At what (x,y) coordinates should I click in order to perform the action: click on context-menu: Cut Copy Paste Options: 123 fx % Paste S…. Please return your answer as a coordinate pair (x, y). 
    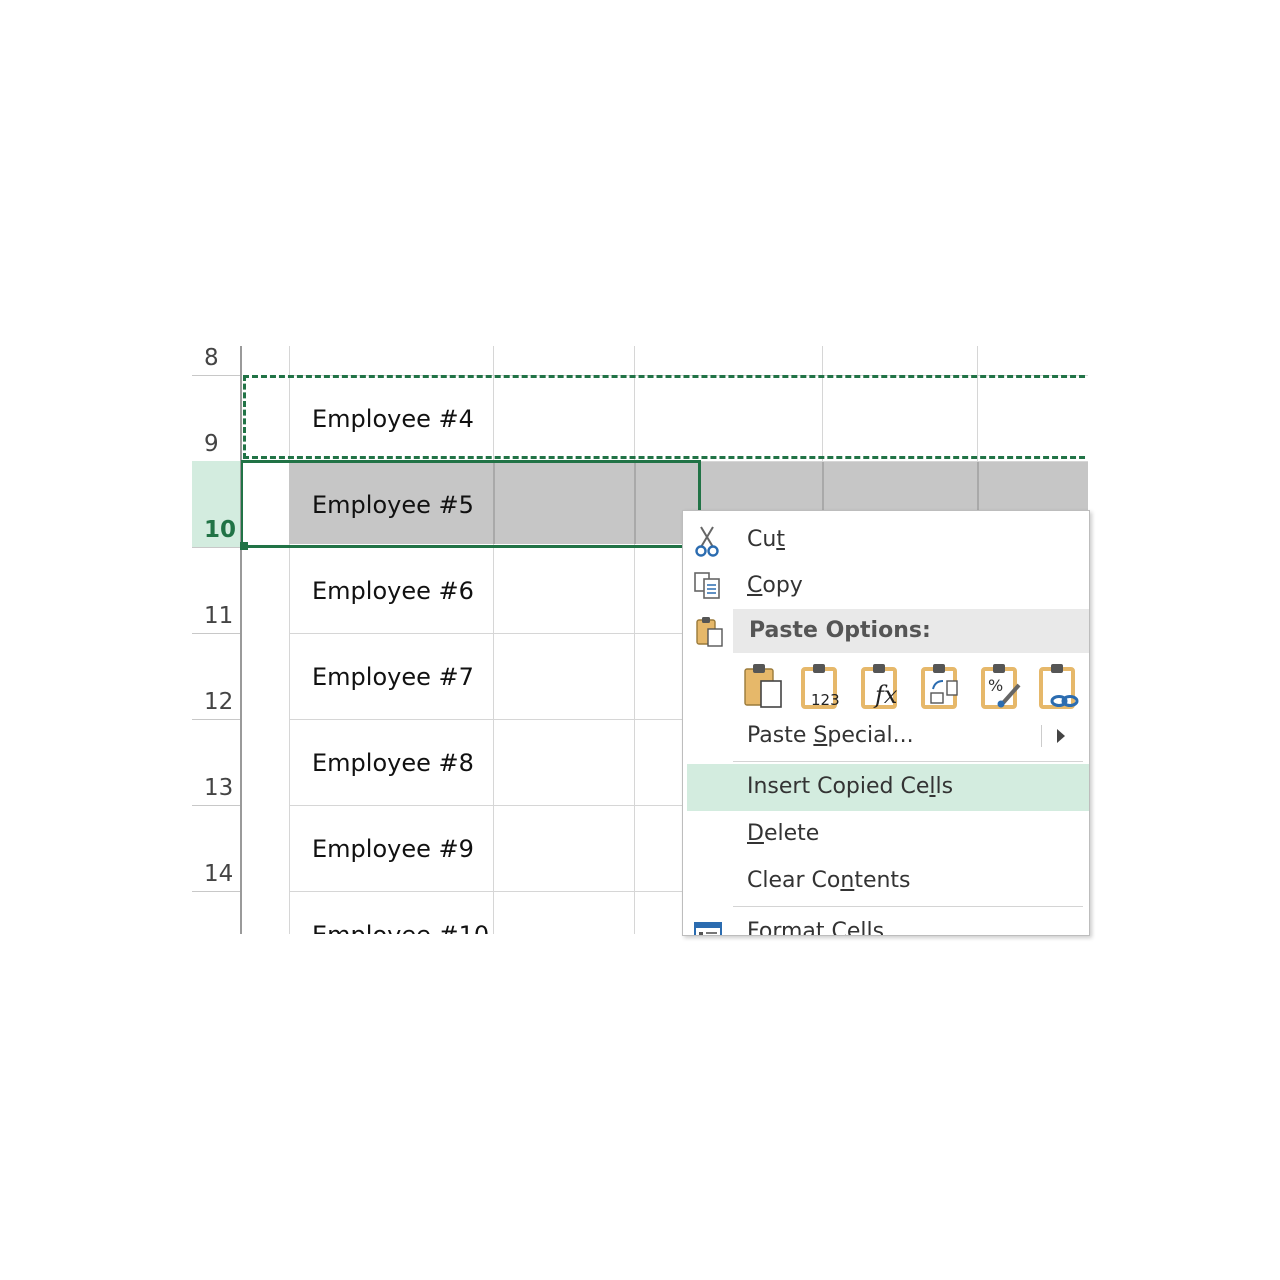
    Looking at the image, I should click on (886, 723).